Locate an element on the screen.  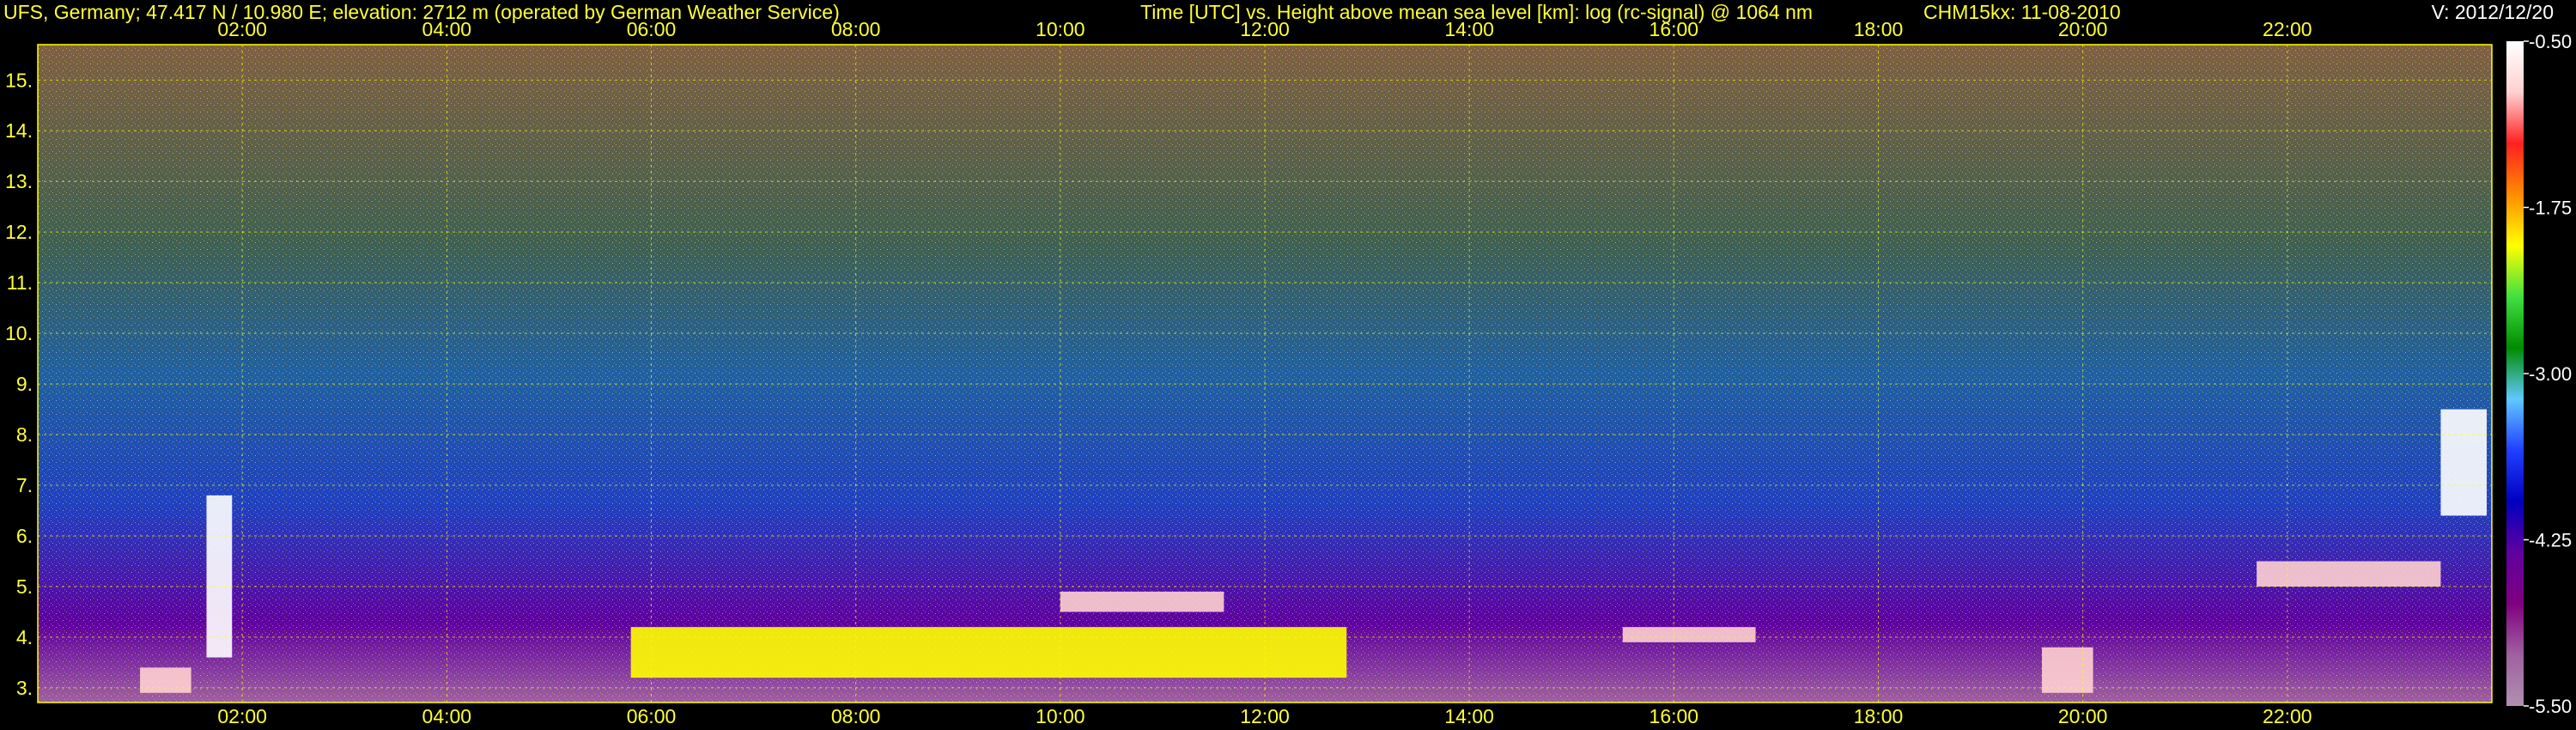
x-tick-label-top: 20:00 is located at coordinates (2083, 29).